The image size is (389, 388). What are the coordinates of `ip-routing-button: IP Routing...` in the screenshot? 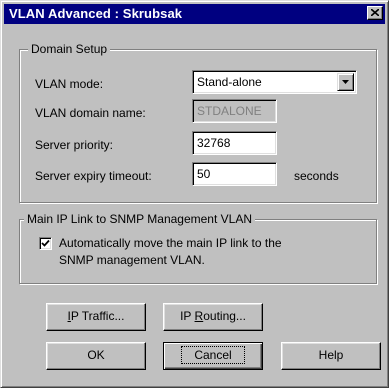 It's located at (213, 317).